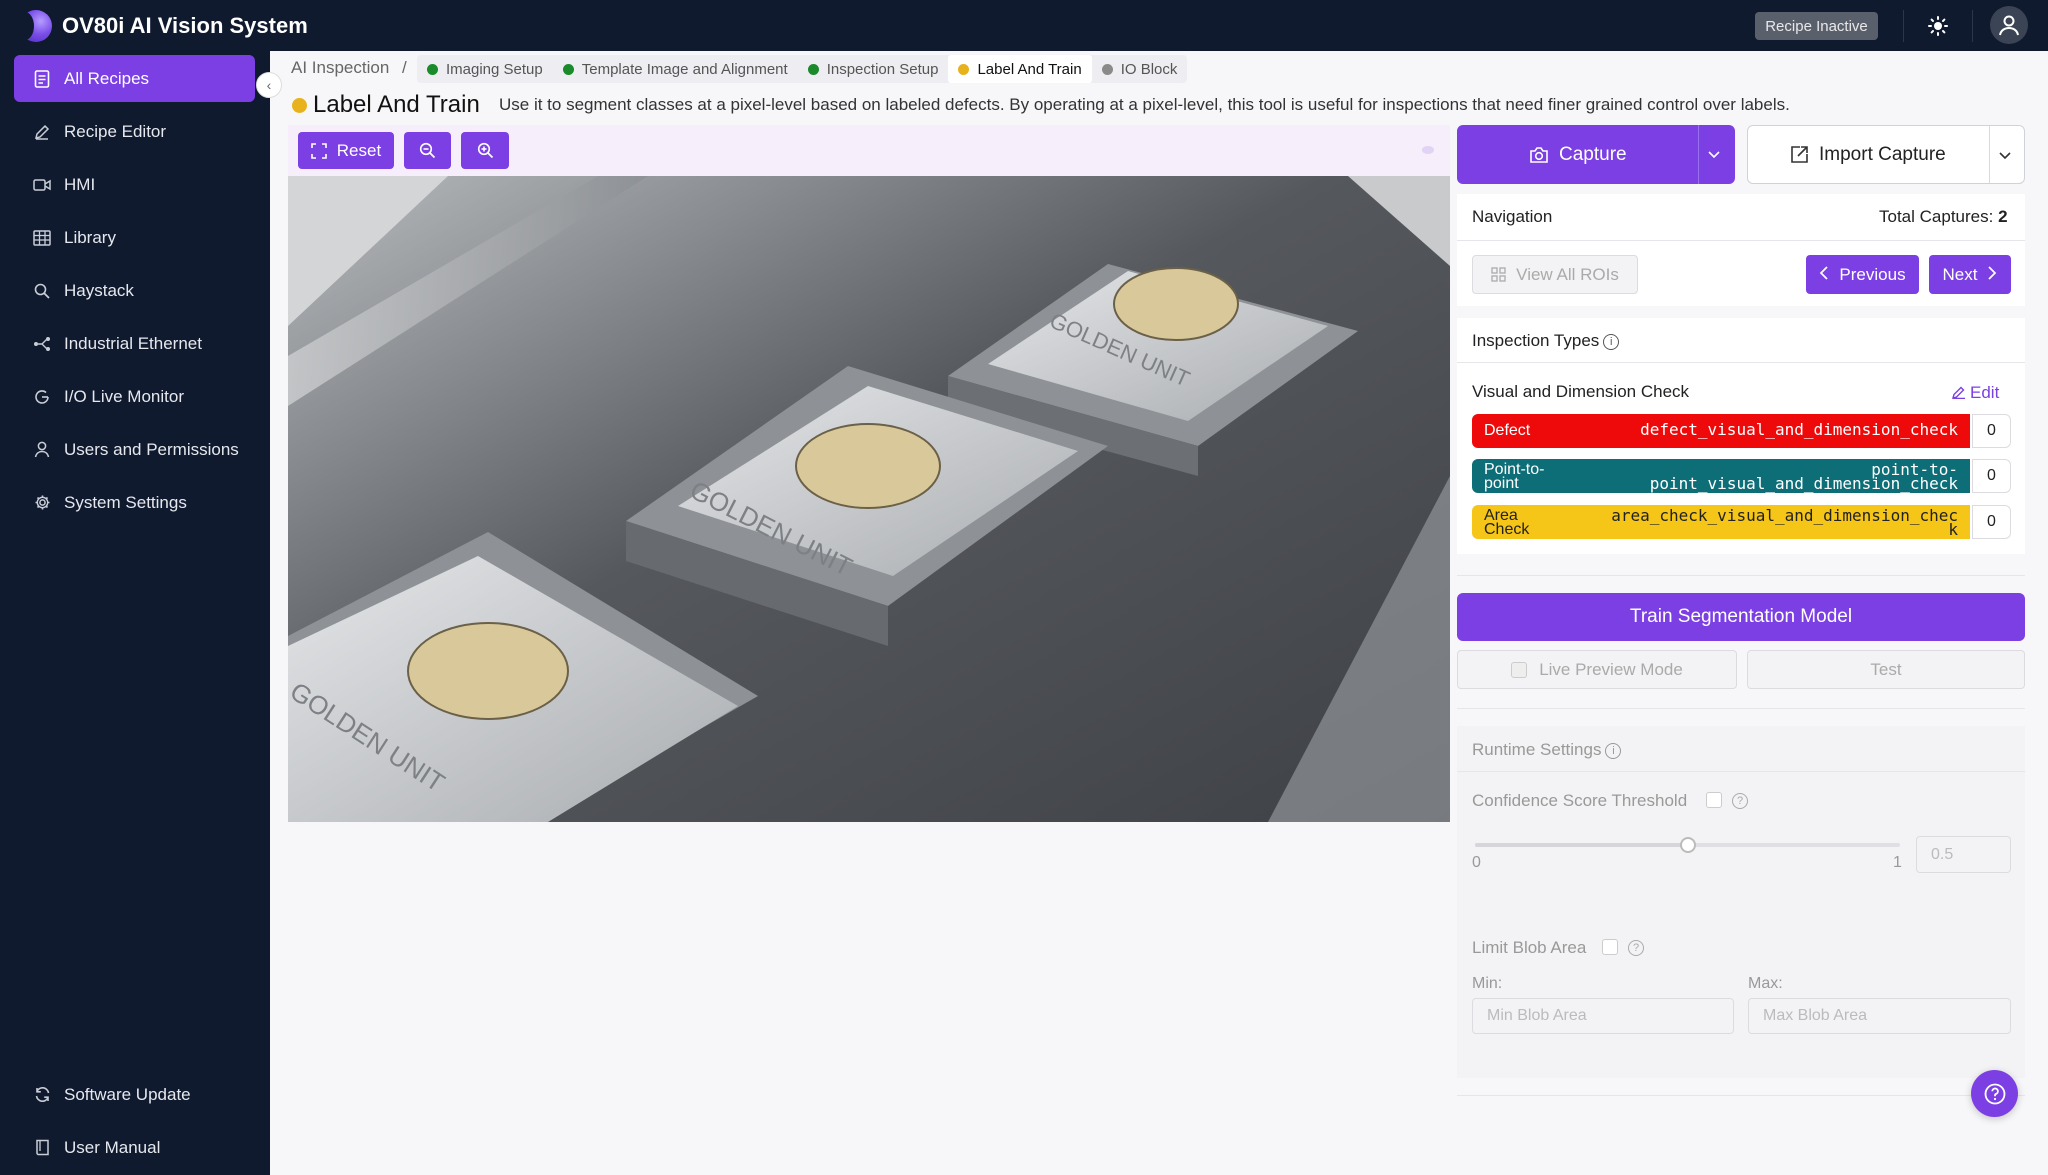 This screenshot has width=2048, height=1175. Describe the element at coordinates (873, 69) in the screenshot. I see `step-inspection-setup: Inspection Setup` at that location.